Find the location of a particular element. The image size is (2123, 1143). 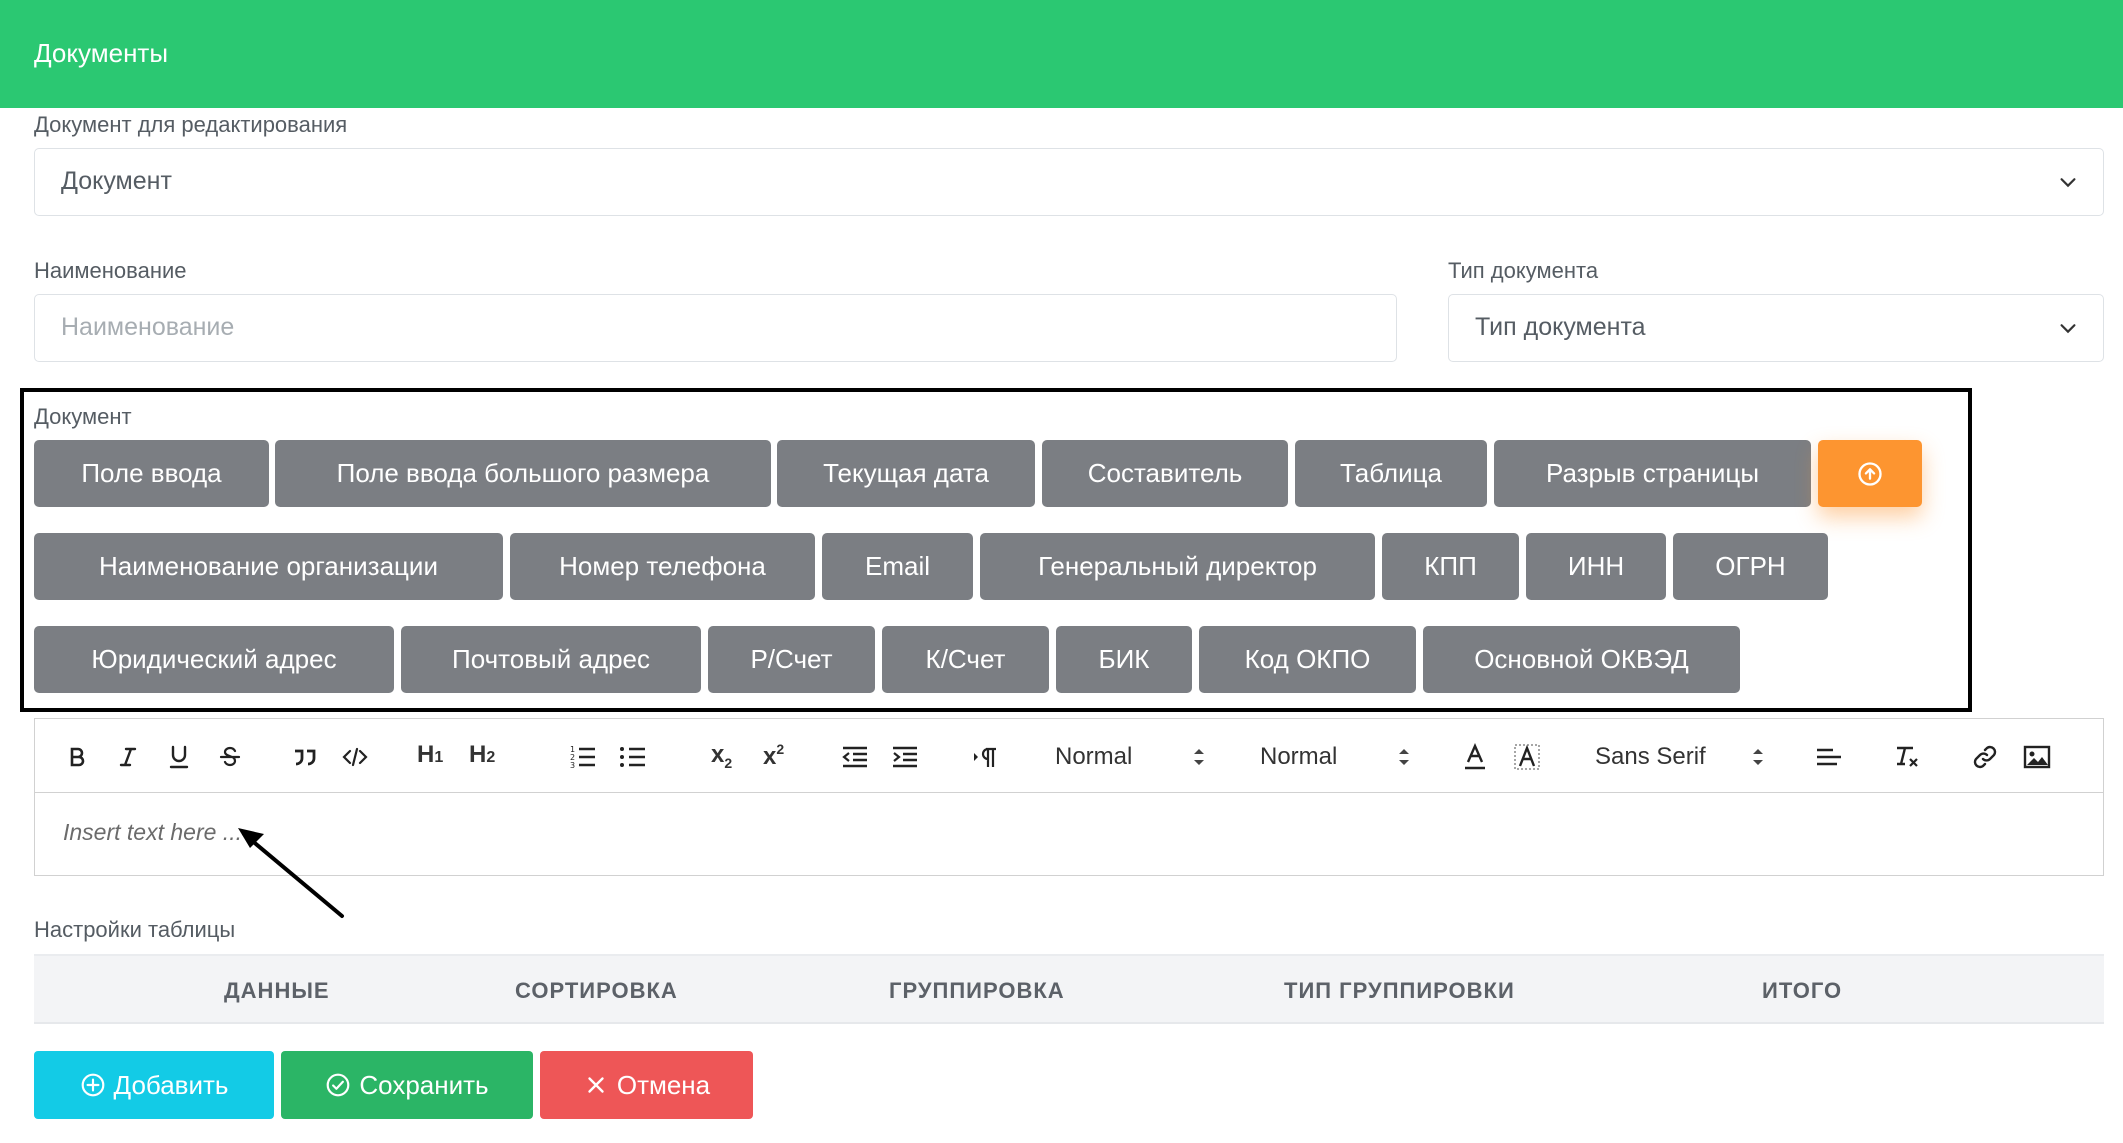

clear-formatting-icon is located at coordinates (1907, 757).